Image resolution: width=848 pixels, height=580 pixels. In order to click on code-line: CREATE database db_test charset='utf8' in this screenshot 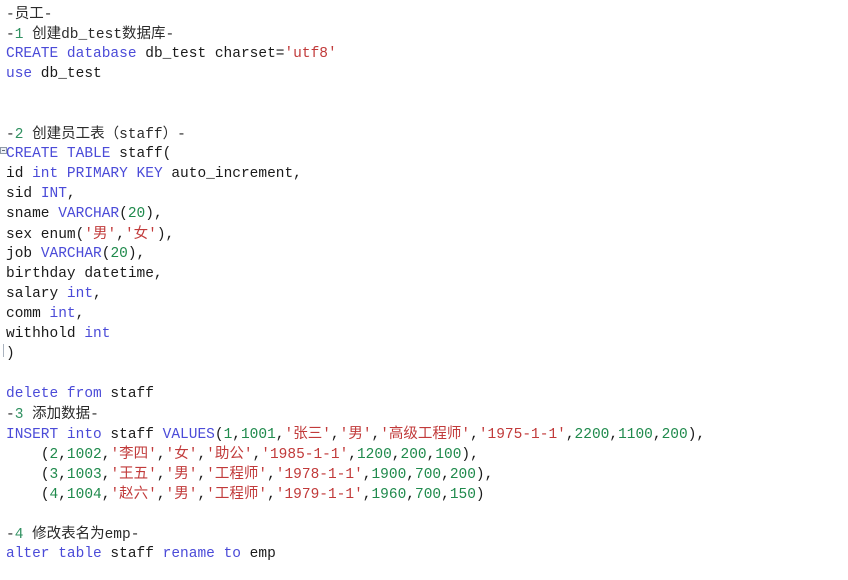, I will do `click(424, 54)`.